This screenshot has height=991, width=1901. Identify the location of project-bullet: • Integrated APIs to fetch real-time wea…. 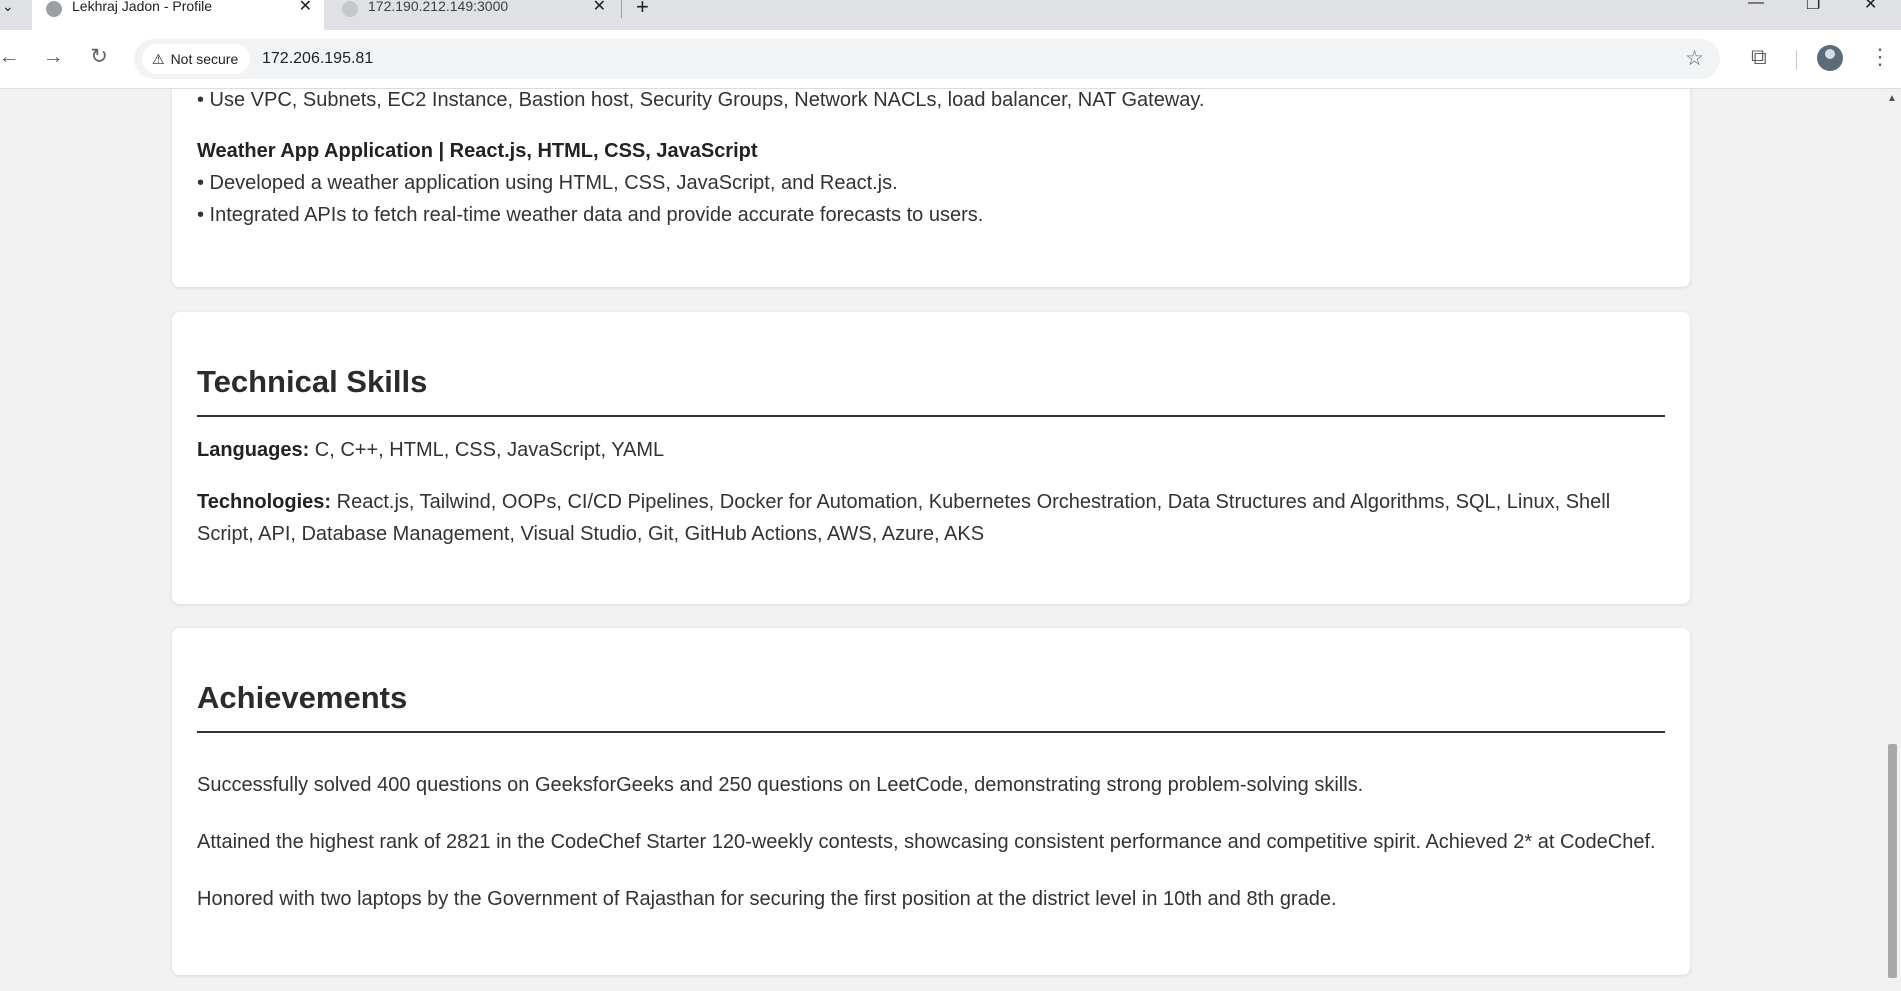
(590, 215).